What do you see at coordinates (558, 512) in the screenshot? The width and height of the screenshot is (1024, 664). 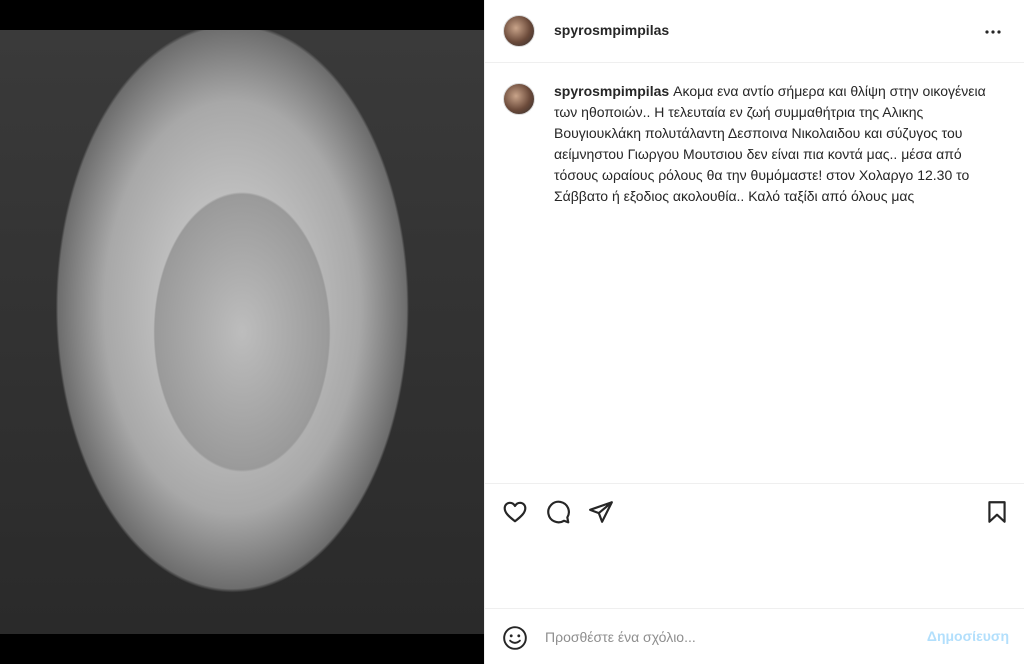 I see `comment-bubble-icon` at bounding box center [558, 512].